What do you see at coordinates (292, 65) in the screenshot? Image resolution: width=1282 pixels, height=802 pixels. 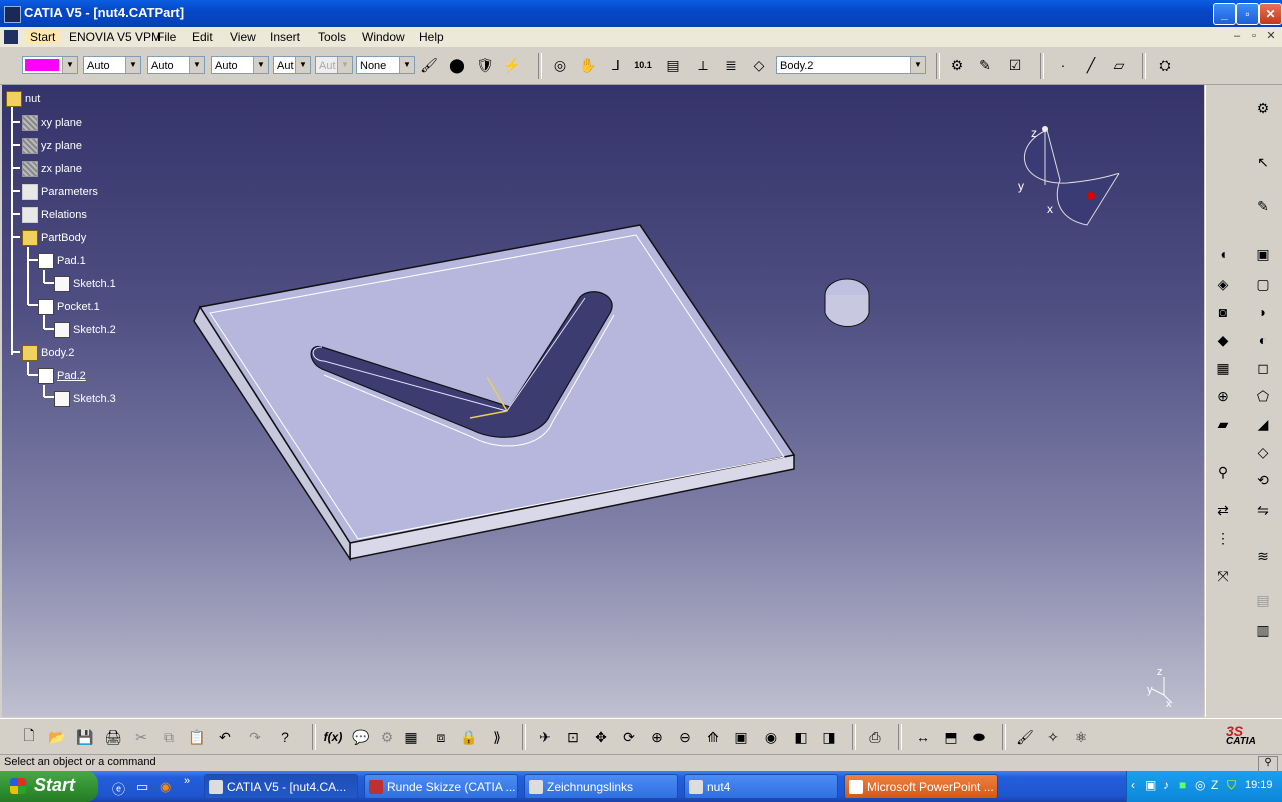 I see `layer-combo: Aut ▼` at bounding box center [292, 65].